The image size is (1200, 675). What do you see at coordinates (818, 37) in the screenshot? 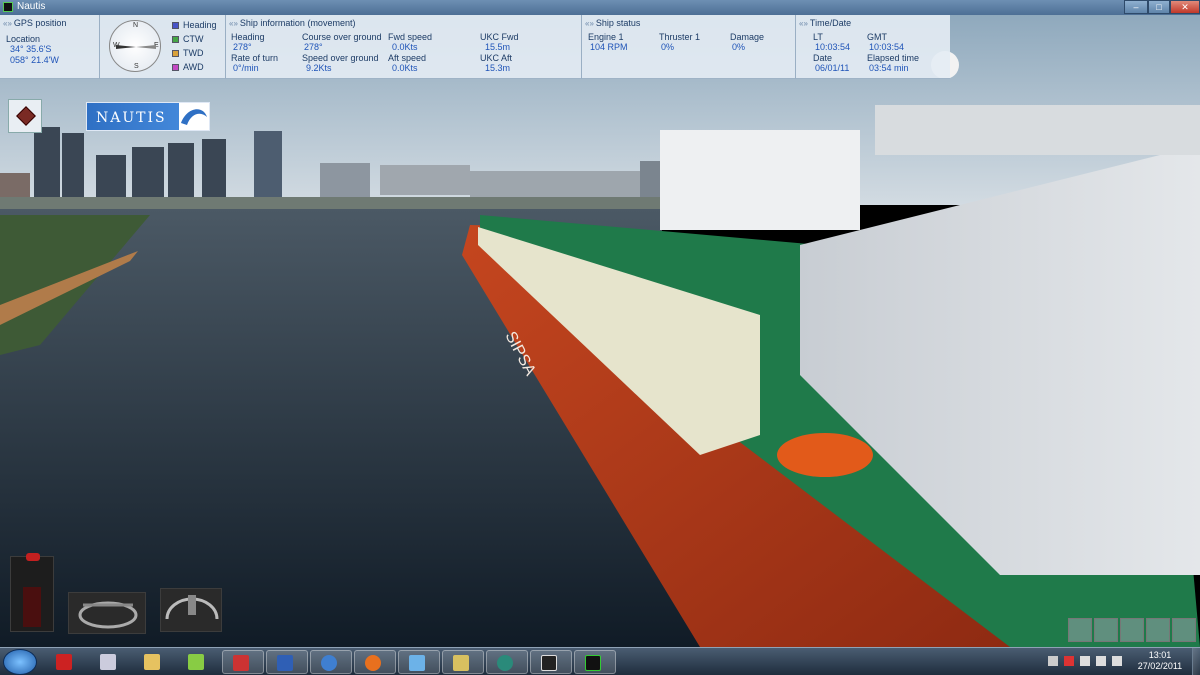
I see `lt-label: LT` at bounding box center [818, 37].